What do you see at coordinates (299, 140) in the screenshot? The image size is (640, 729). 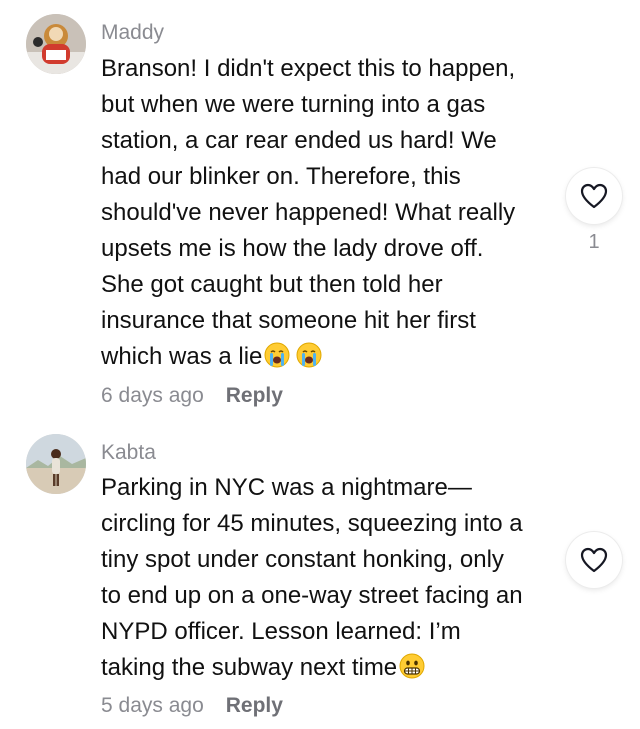 I see `comment-line: station, a car rear ended us hard! We` at bounding box center [299, 140].